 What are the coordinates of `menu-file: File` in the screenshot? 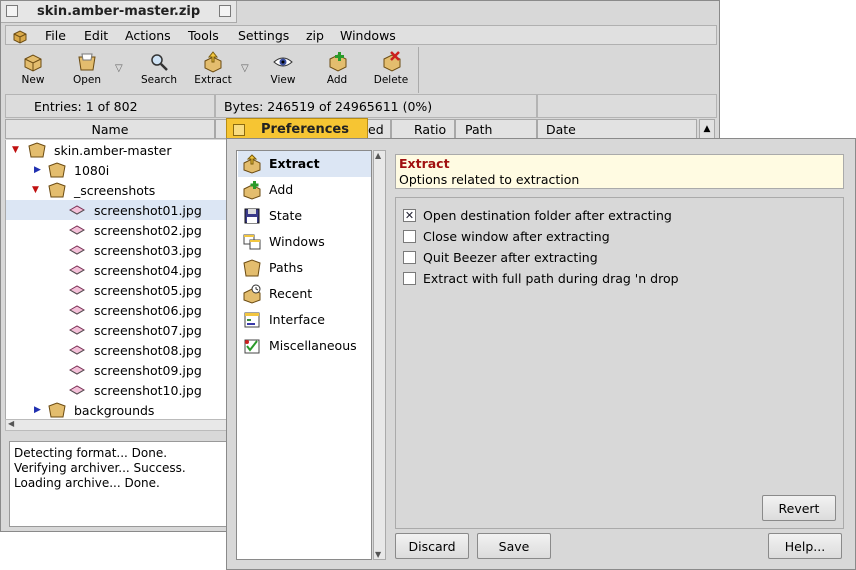 It's located at (55, 35).